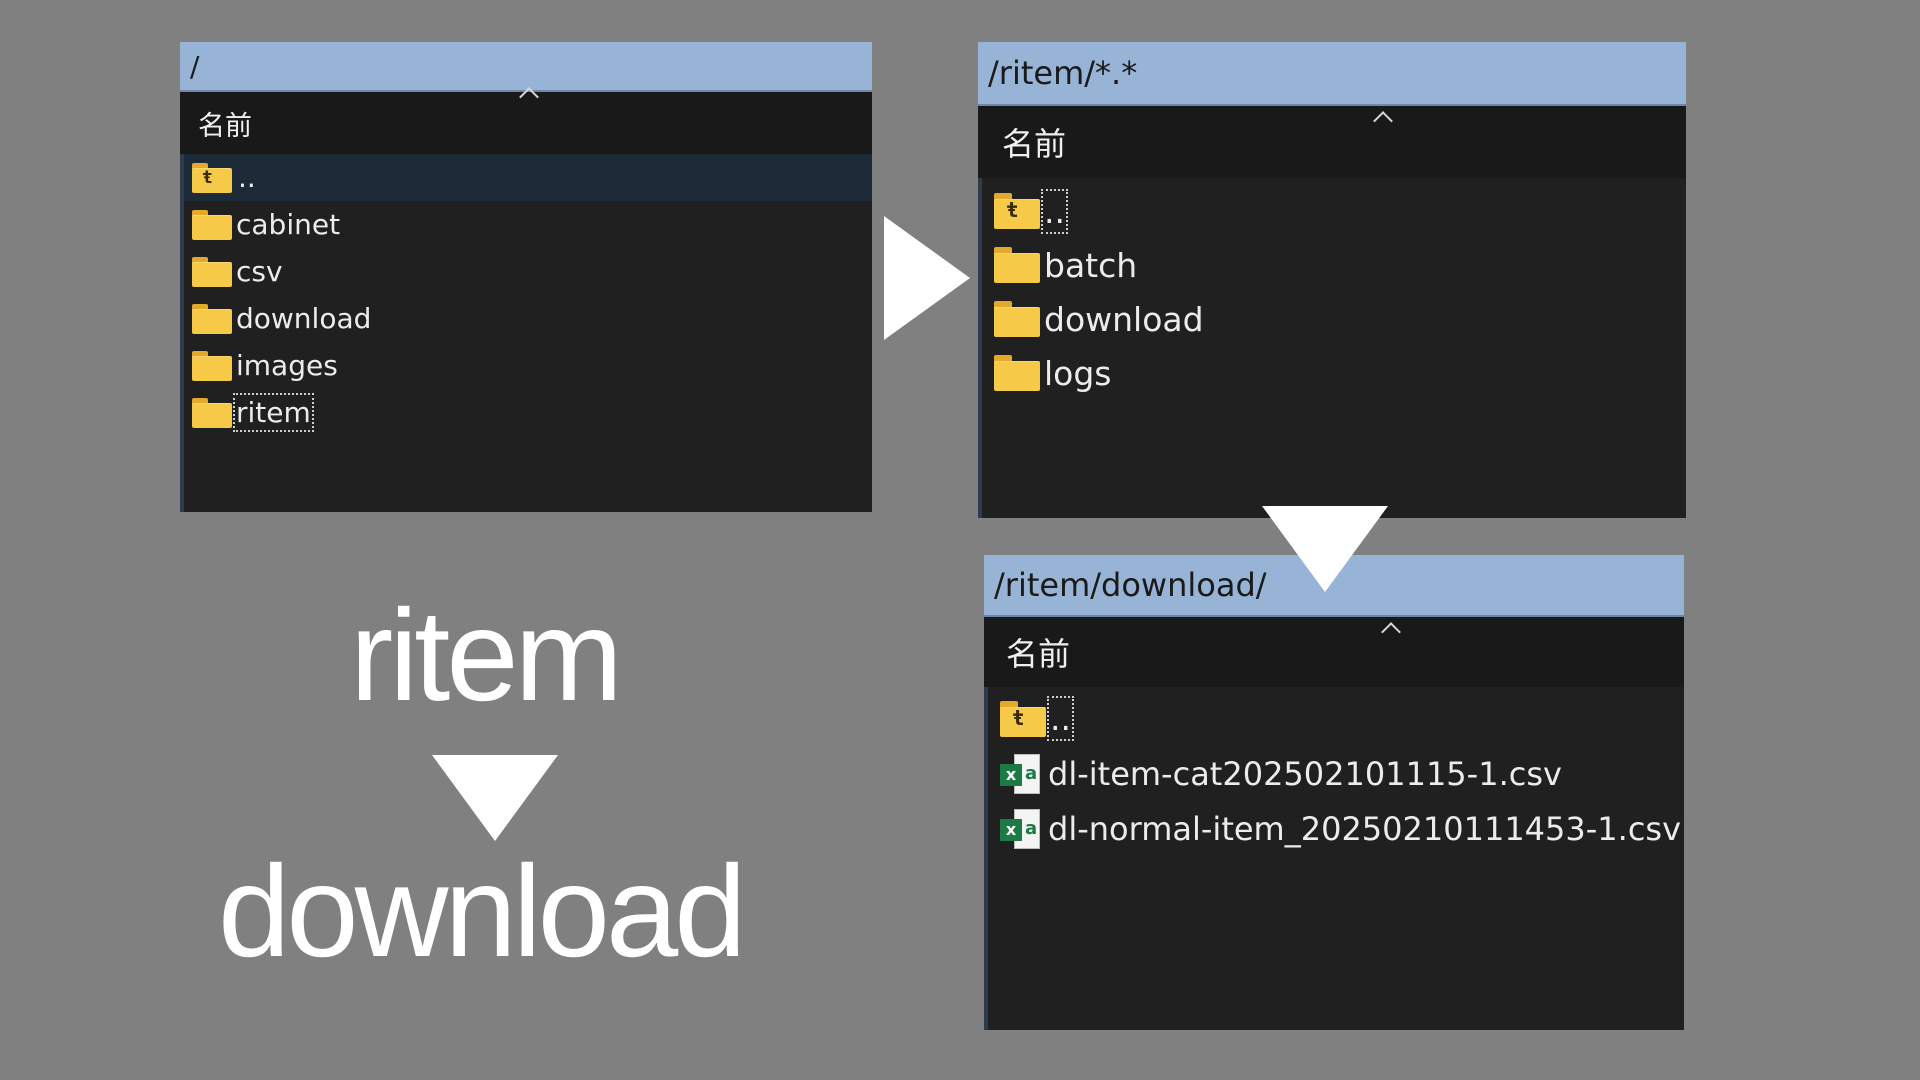  I want to click on list-item-label: ritem, so click(273, 412).